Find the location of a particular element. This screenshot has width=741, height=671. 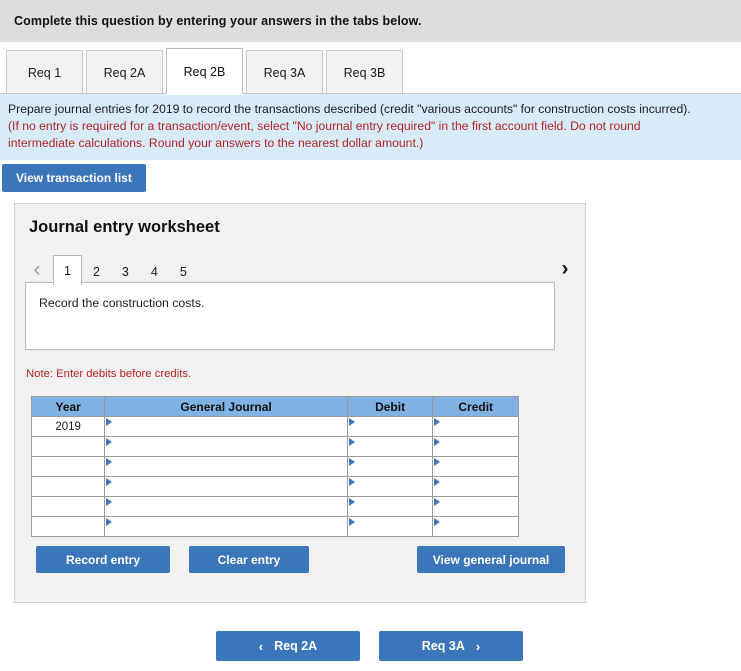

journal-entry-table: Year General Journal Debit Credit 2019 is located at coordinates (274, 466).